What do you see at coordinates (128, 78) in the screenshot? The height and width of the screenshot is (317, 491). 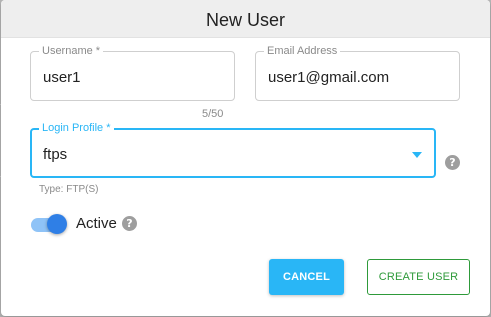 I see `username-input` at bounding box center [128, 78].